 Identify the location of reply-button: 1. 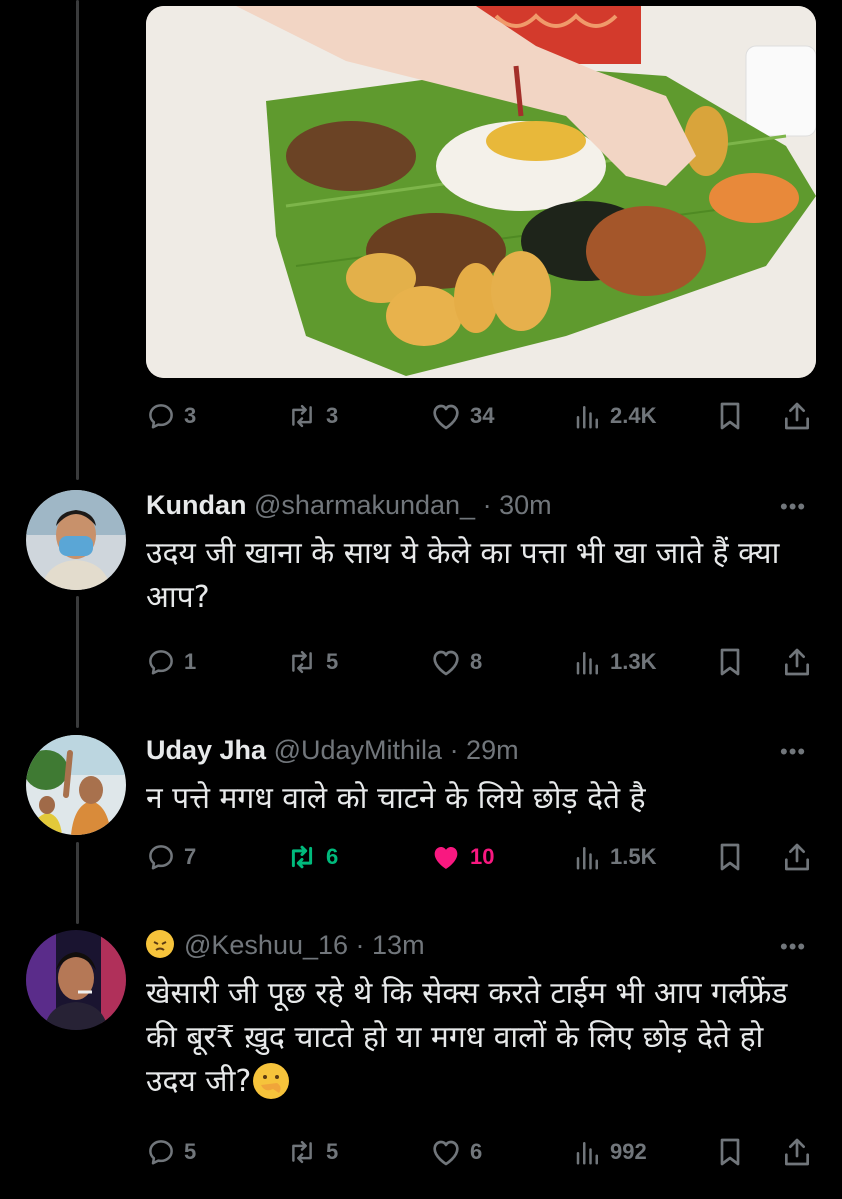
(171, 662).